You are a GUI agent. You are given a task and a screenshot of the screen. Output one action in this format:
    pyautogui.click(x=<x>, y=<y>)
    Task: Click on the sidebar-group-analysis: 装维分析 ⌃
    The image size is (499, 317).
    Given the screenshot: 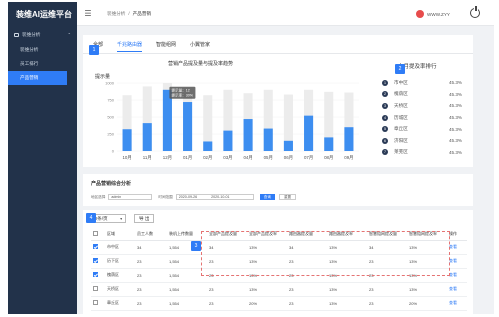 What is the action you would take?
    pyautogui.click(x=42, y=34)
    